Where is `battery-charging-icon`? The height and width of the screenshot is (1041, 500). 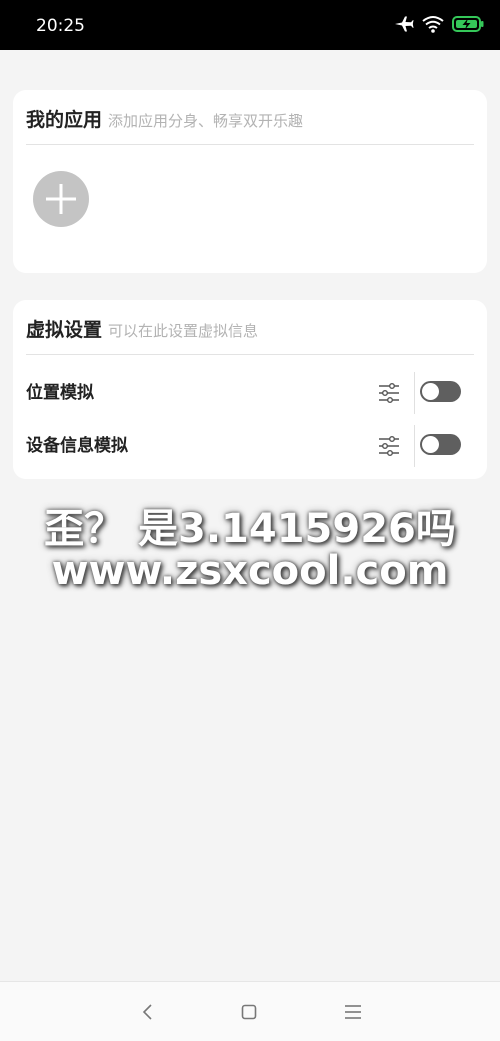
battery-charging-icon is located at coordinates (468, 26).